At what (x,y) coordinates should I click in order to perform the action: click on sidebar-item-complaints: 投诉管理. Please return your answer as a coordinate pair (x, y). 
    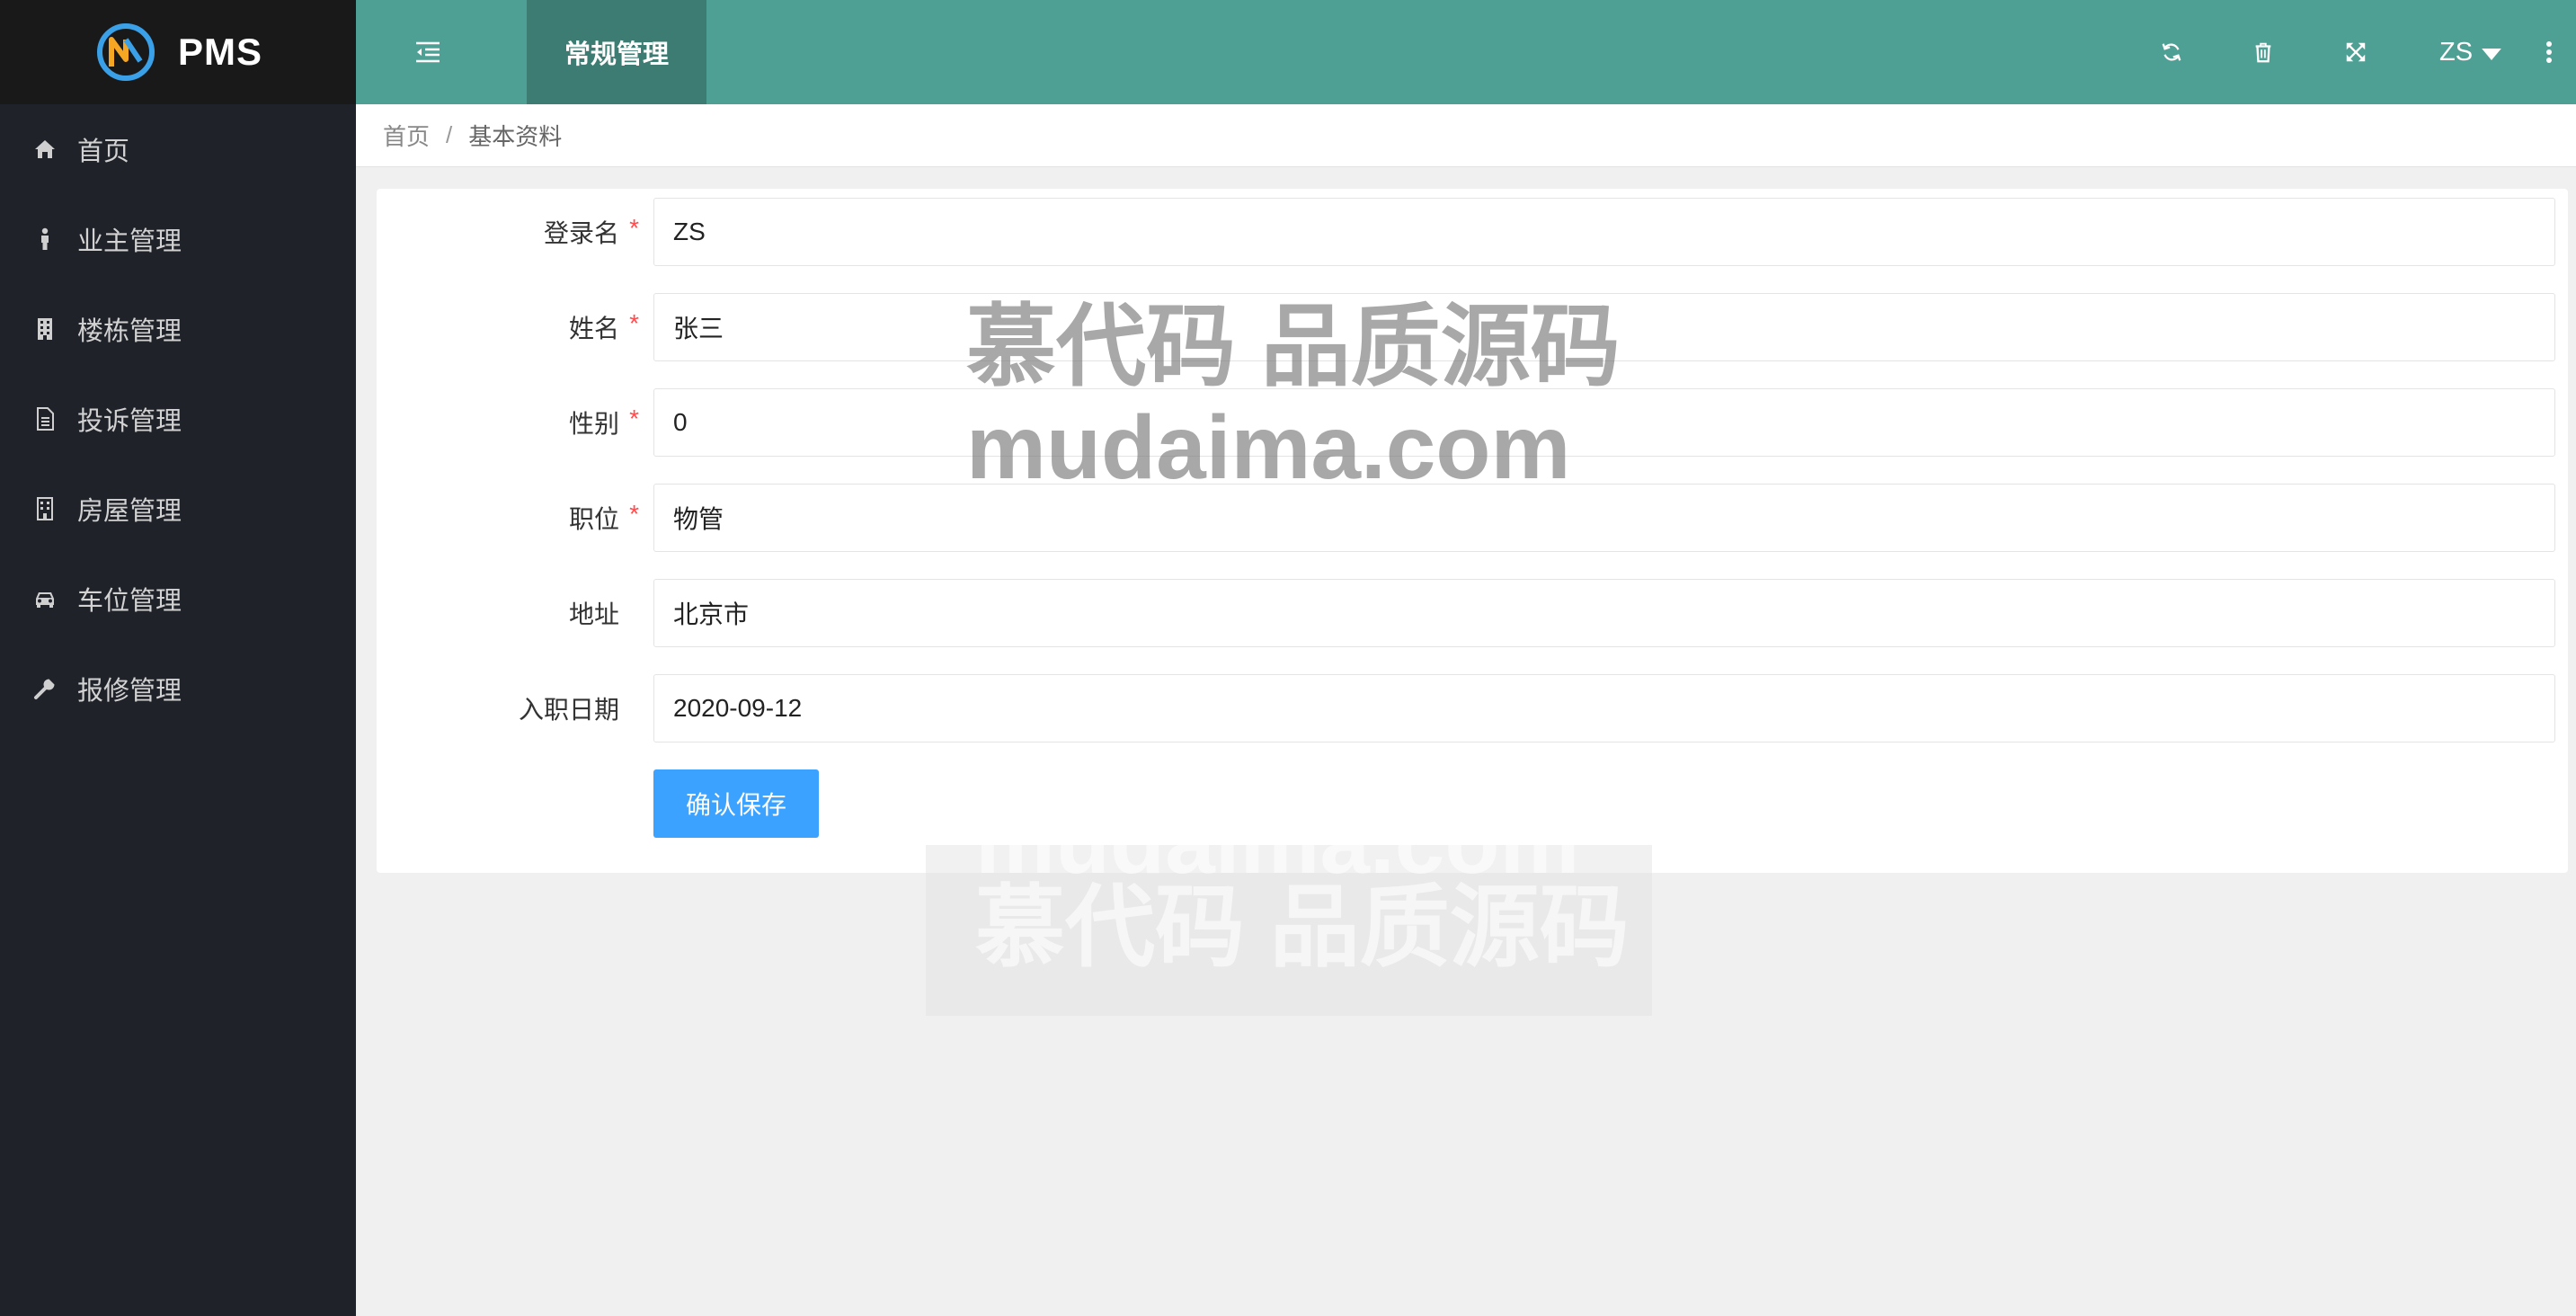
    Looking at the image, I should click on (178, 419).